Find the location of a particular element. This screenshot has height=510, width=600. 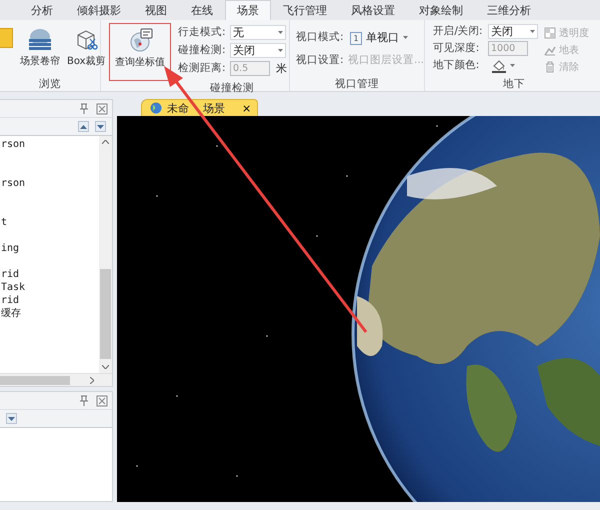

field-label: 开启/关闭: is located at coordinates (458, 31).